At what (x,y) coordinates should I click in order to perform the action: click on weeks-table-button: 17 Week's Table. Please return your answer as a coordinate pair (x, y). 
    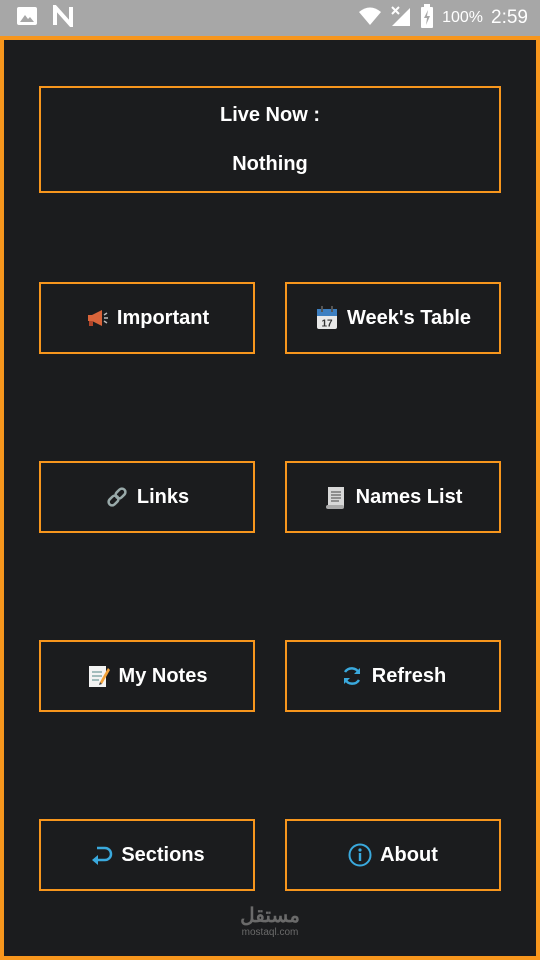
    Looking at the image, I should click on (393, 318).